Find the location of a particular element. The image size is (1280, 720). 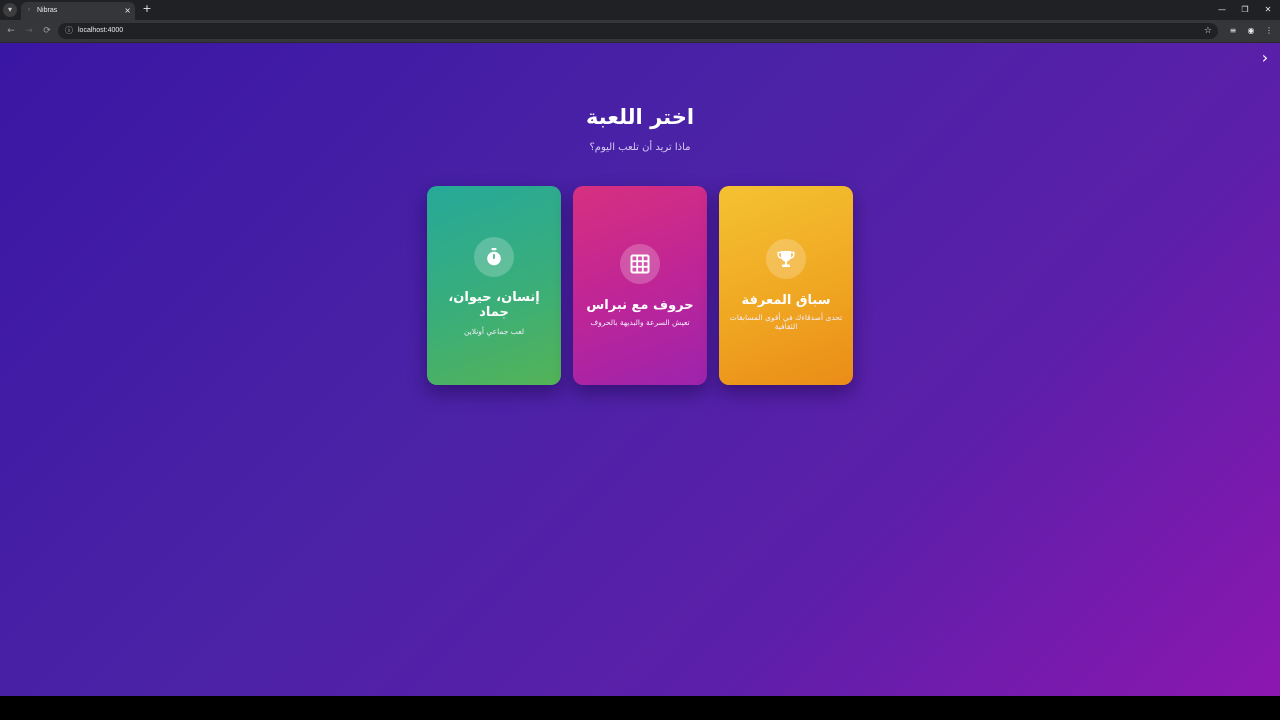

card-title: سباق المعرفة is located at coordinates (786, 300).